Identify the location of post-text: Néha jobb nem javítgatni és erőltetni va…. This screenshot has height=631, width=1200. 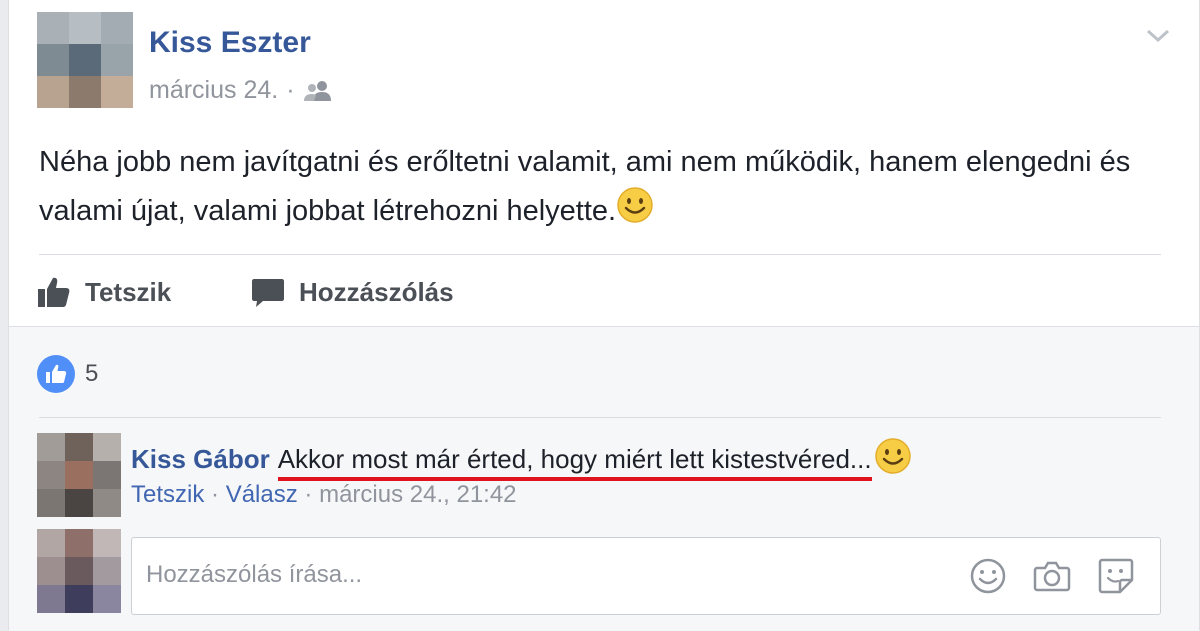
(599, 188).